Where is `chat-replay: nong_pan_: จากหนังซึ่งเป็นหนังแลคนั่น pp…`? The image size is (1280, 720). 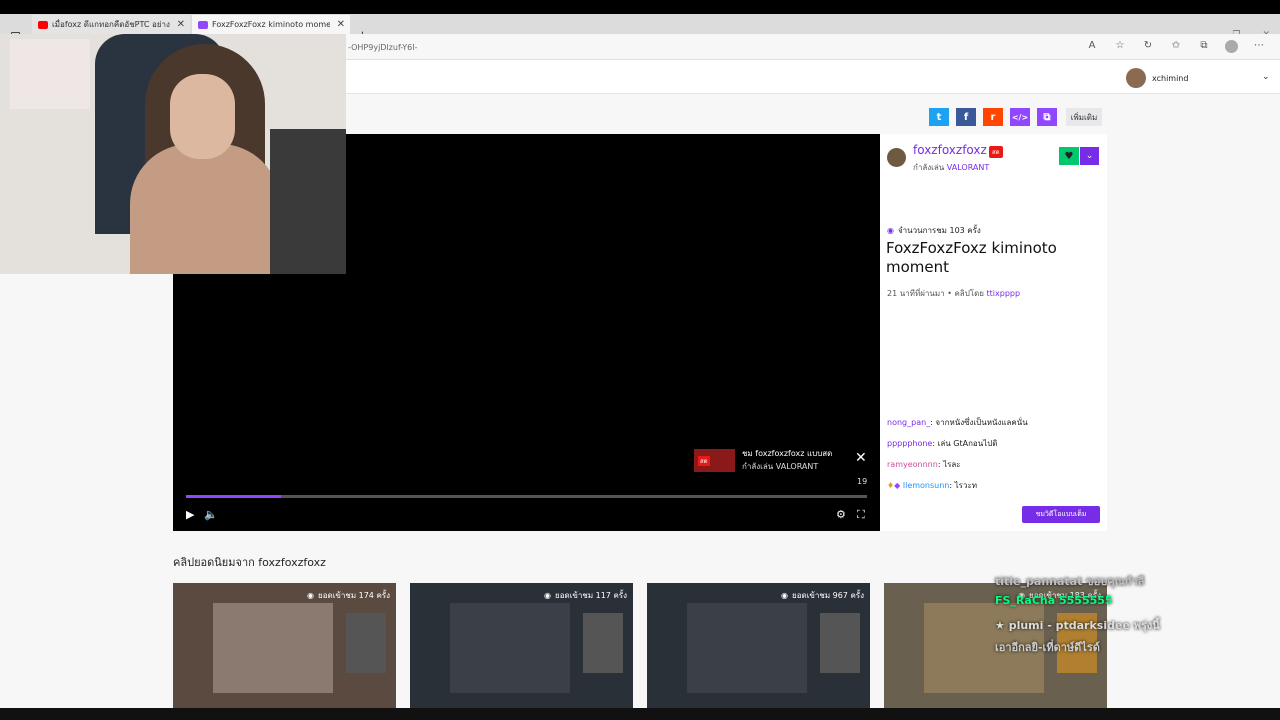 chat-replay: nong_pan_: จากหนังซึ่งเป็นหนังแลคนั่น pp… is located at coordinates (994, 458).